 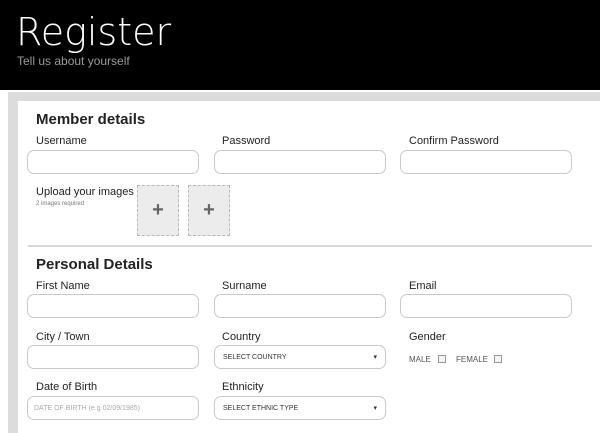 I want to click on member-details-title: Member details, so click(x=91, y=119).